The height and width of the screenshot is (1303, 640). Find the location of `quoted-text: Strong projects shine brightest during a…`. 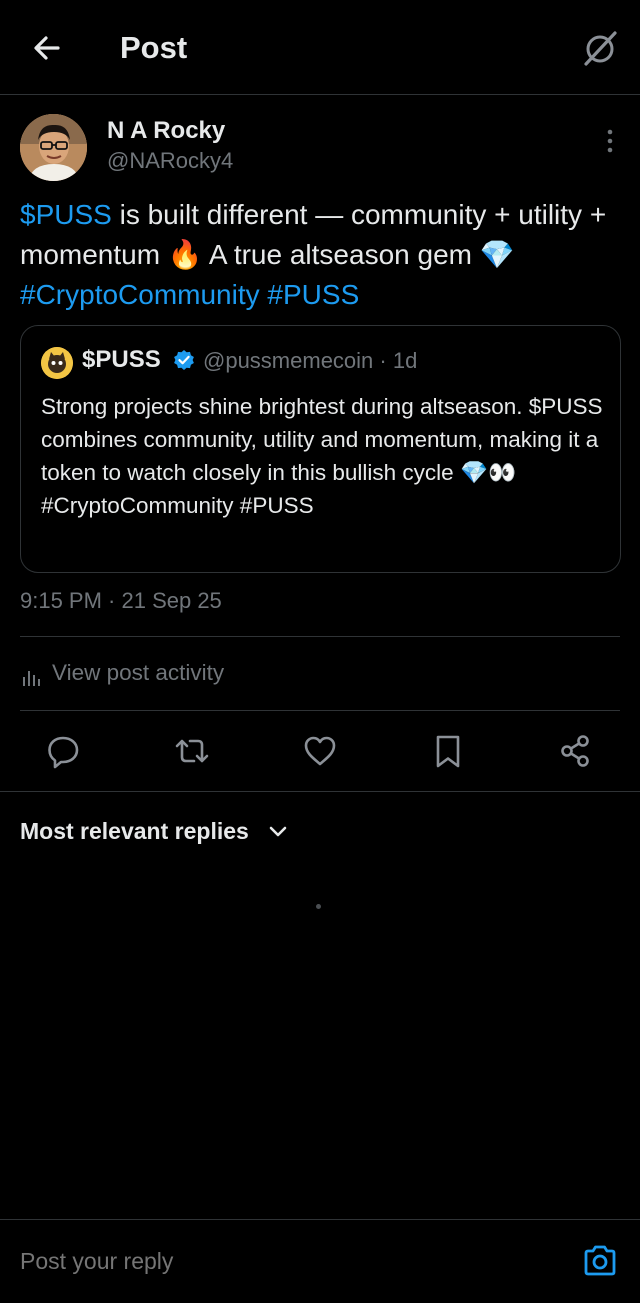

quoted-text: Strong projects shine brightest during a… is located at coordinates (322, 456).